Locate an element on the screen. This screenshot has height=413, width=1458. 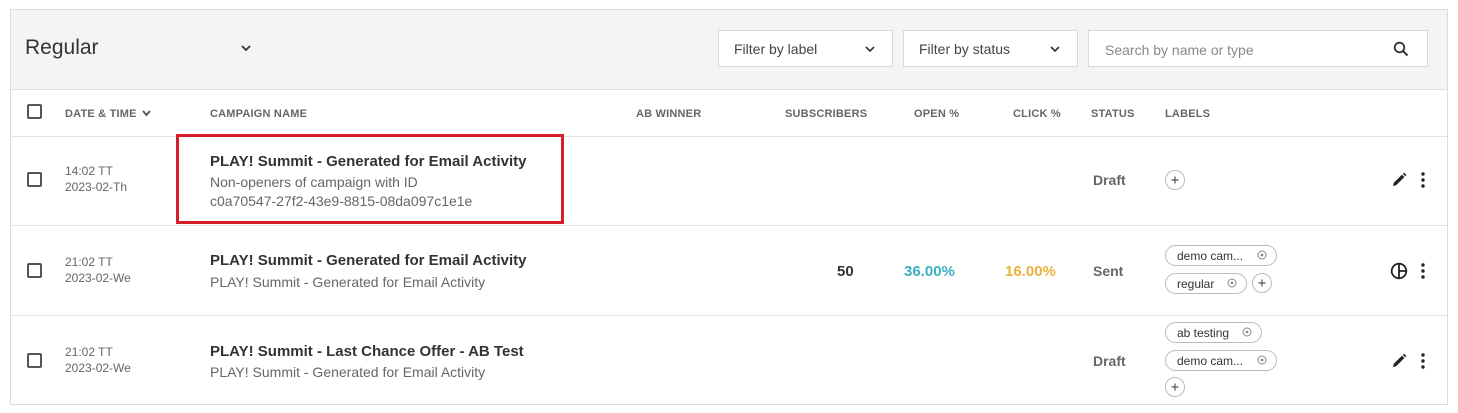
column-click-pct: CLICK % is located at coordinates (1037, 114).